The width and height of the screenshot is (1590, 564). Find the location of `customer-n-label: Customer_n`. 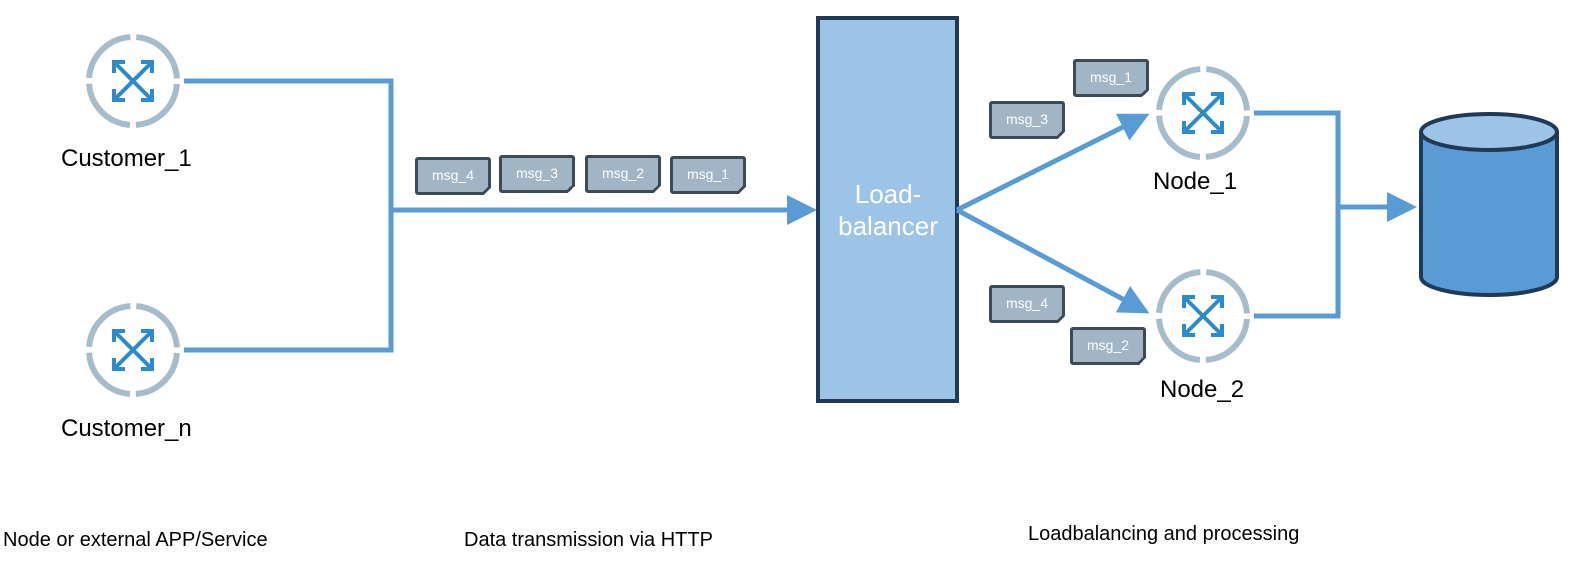

customer-n-label: Customer_n is located at coordinates (126, 428).